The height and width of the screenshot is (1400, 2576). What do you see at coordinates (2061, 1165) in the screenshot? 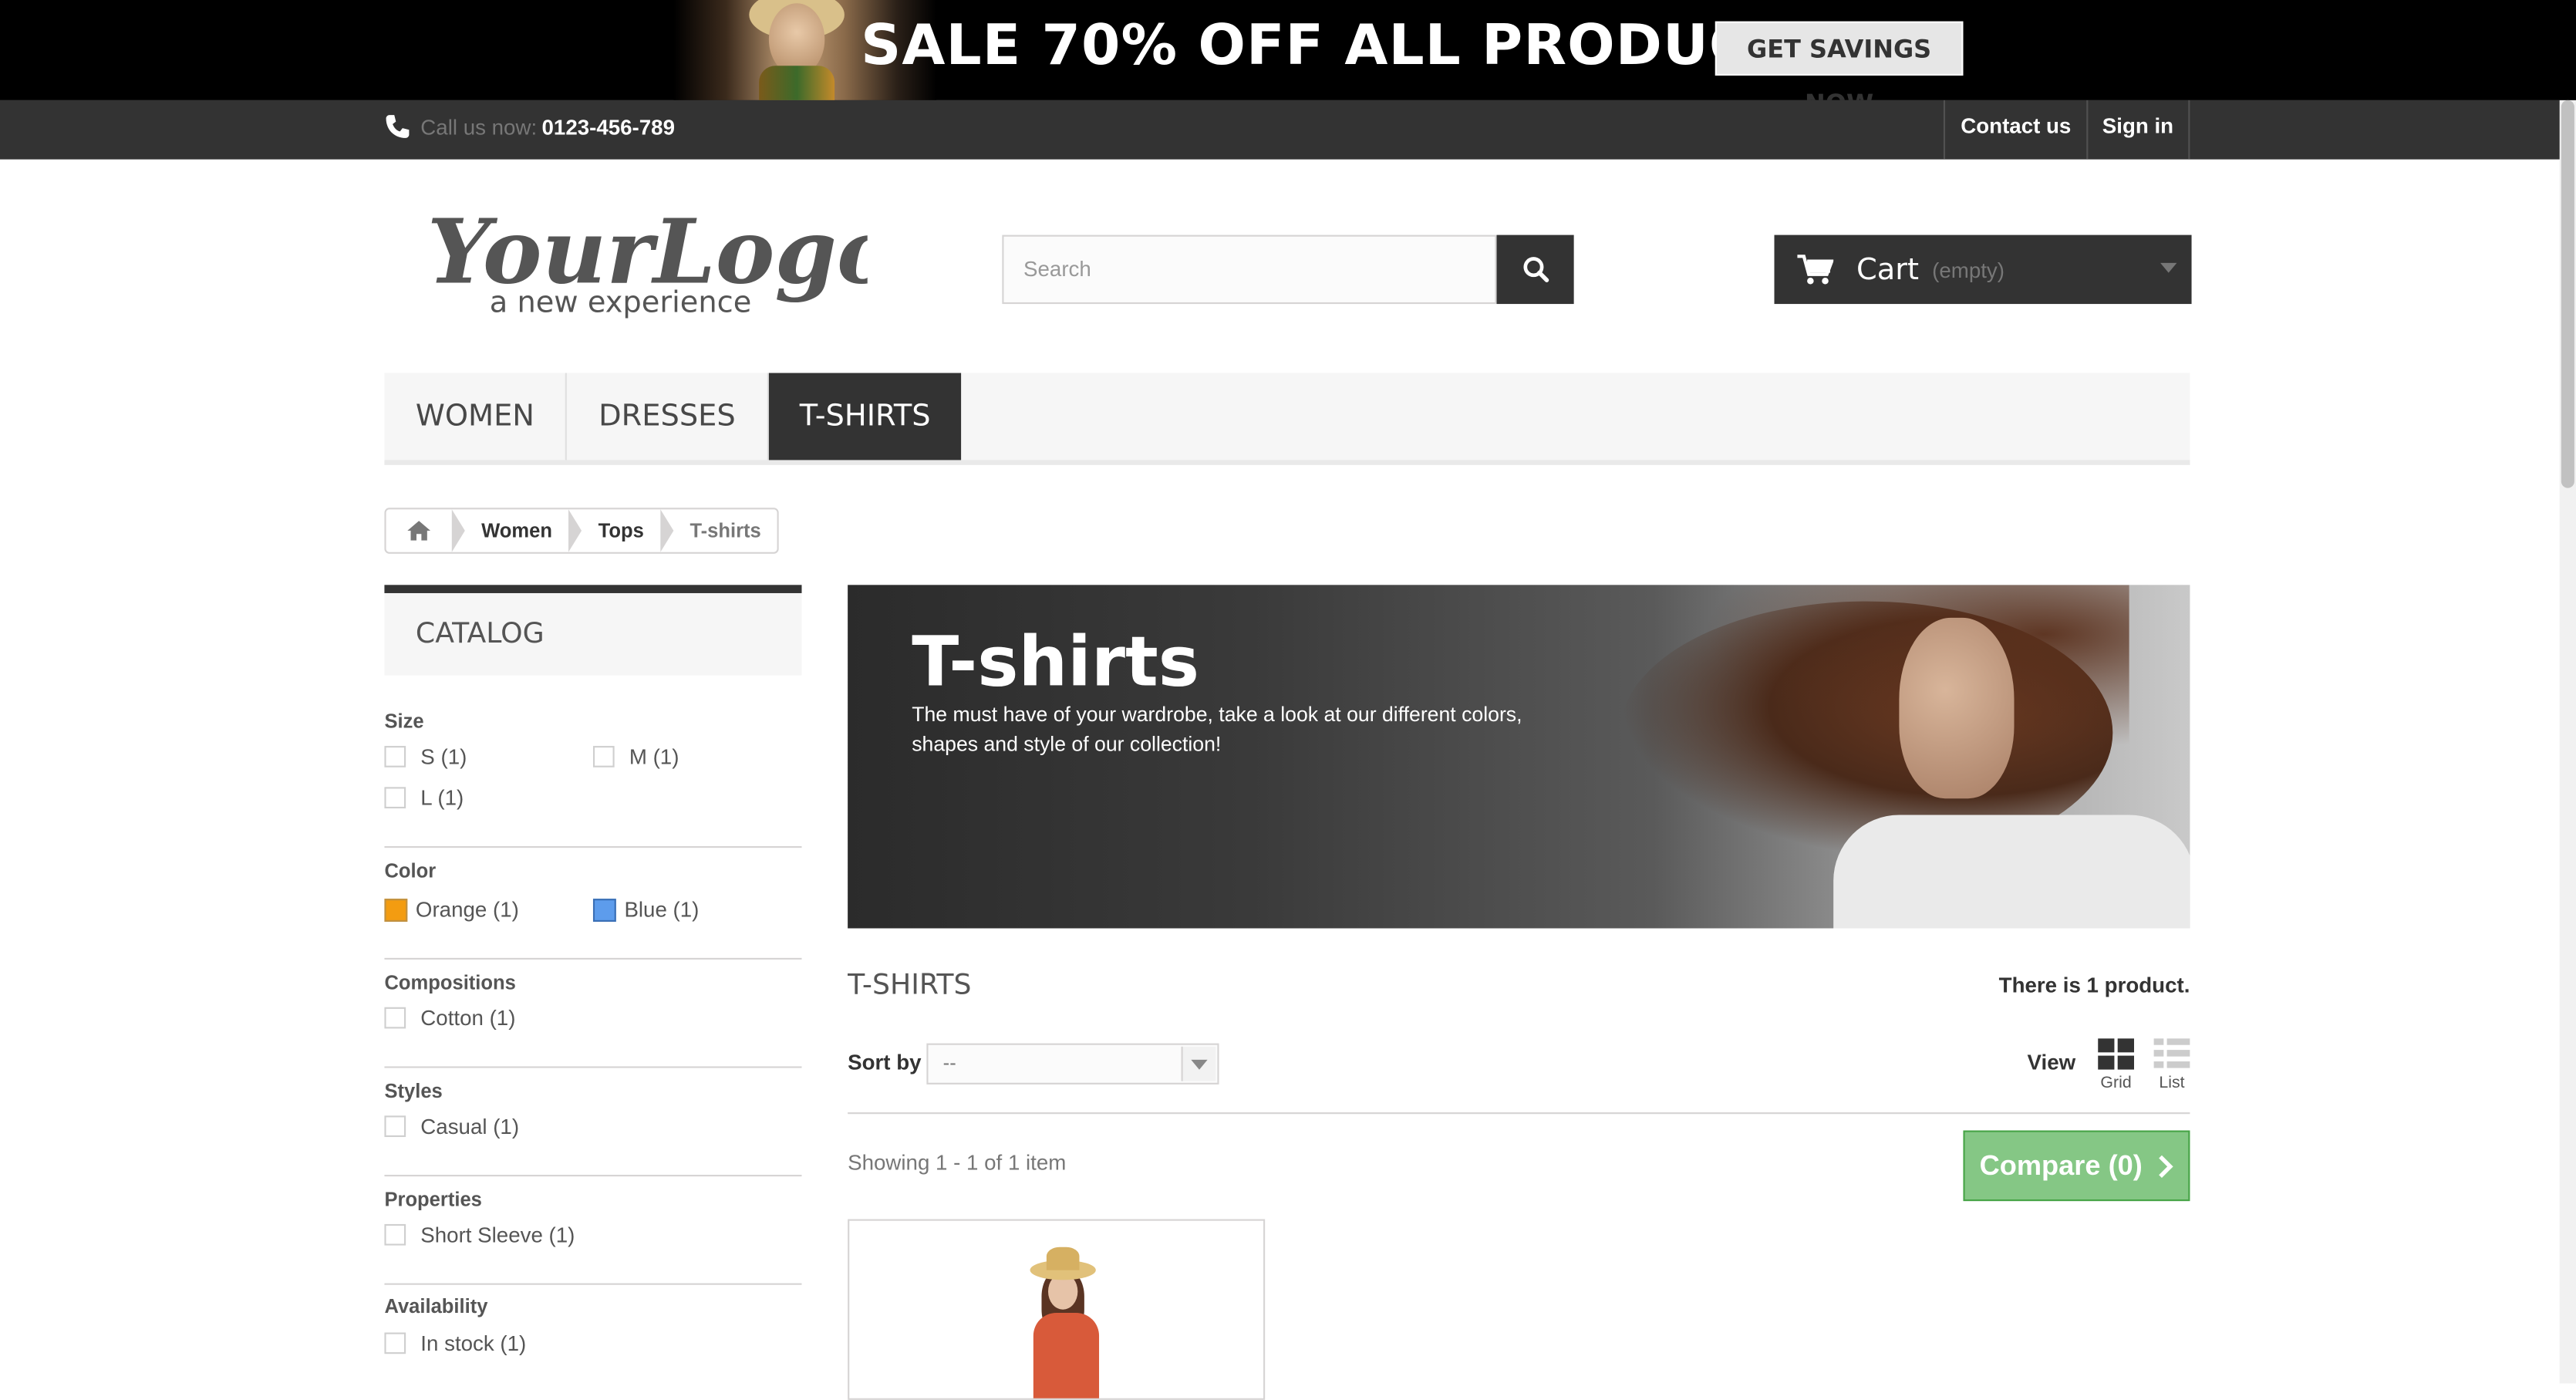
I see `compare-label: Compare (0)` at bounding box center [2061, 1165].